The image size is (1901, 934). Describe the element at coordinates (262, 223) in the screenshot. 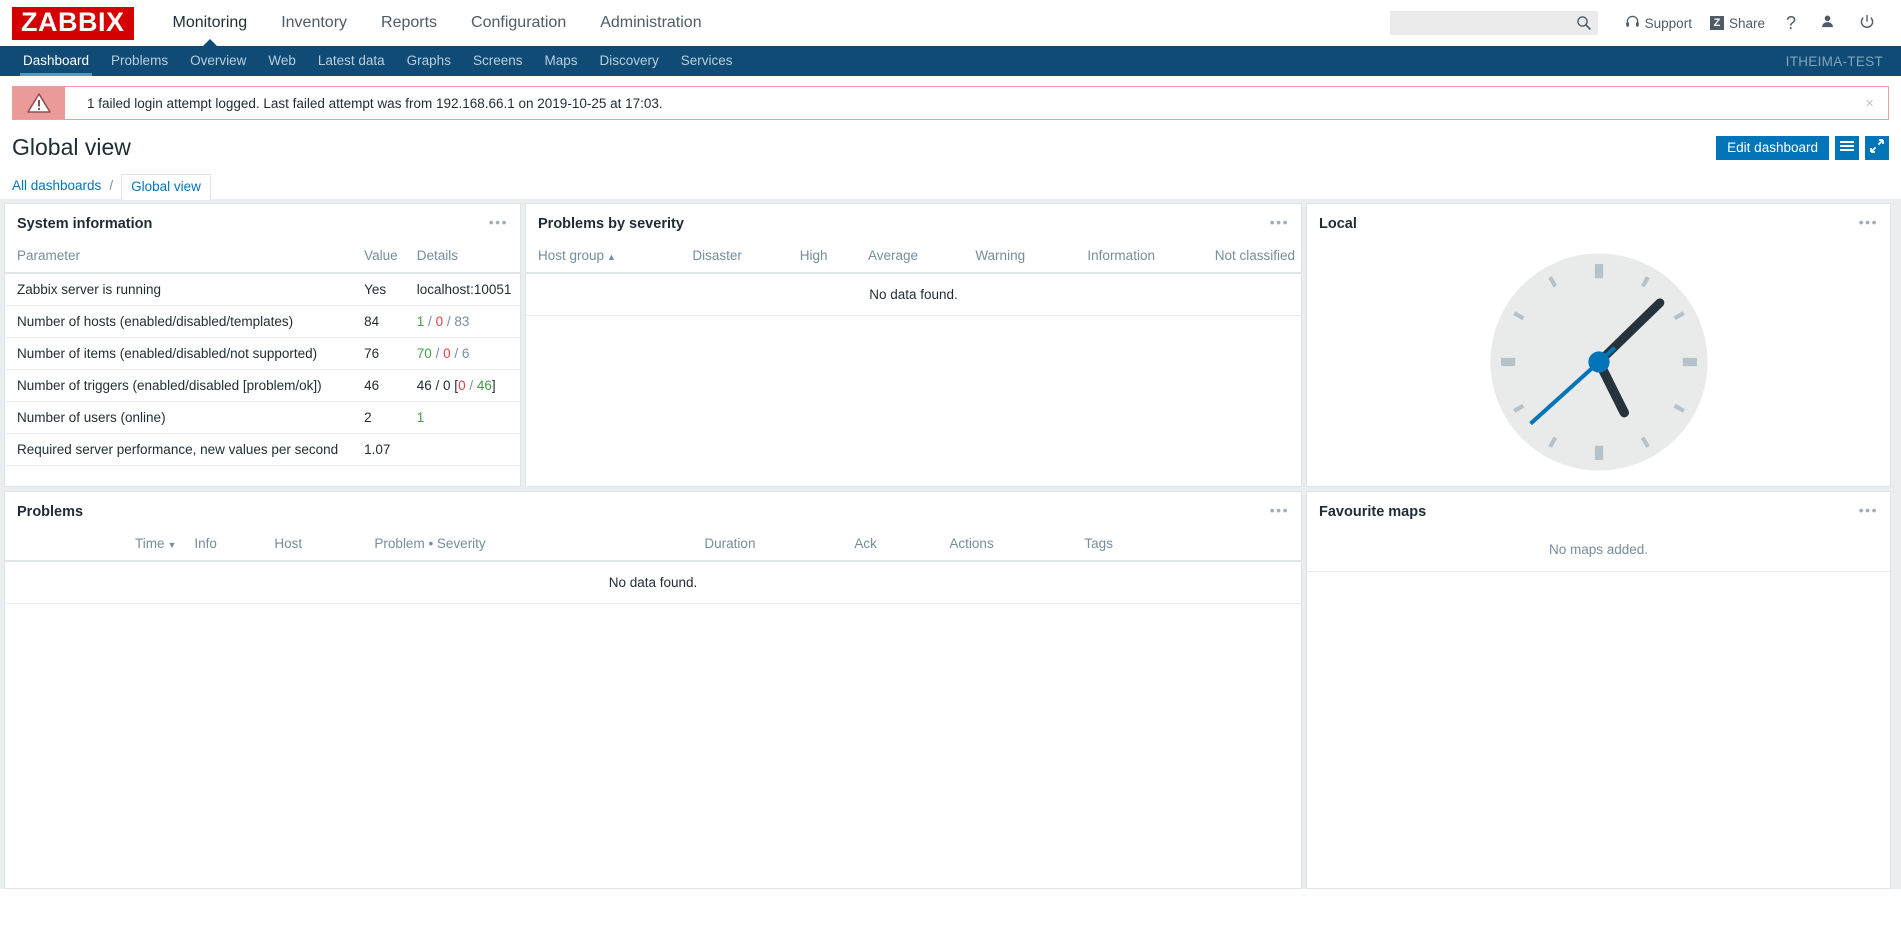

I see `widget-header: System information •••` at that location.